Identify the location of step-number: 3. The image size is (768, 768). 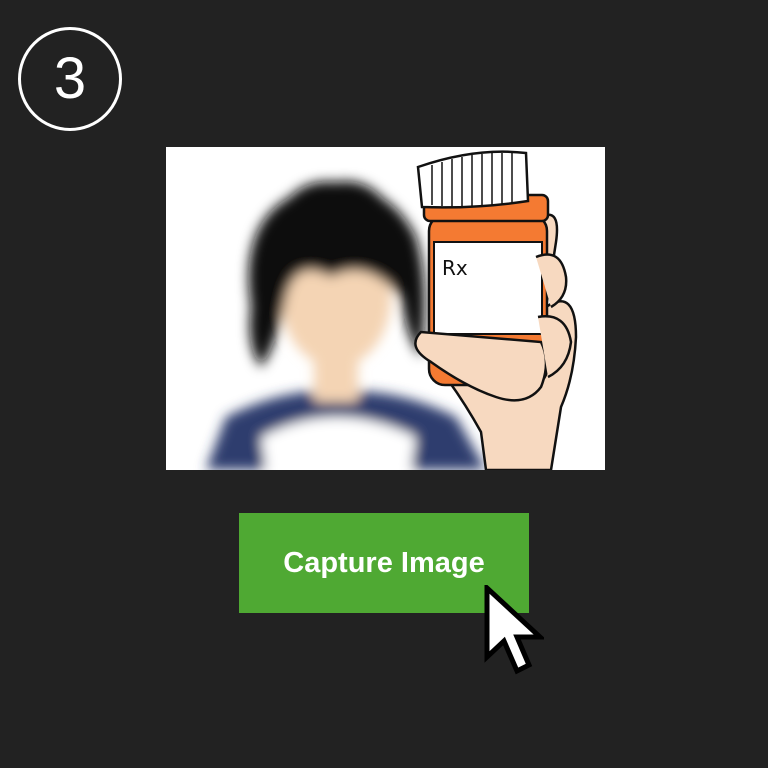
(70, 78).